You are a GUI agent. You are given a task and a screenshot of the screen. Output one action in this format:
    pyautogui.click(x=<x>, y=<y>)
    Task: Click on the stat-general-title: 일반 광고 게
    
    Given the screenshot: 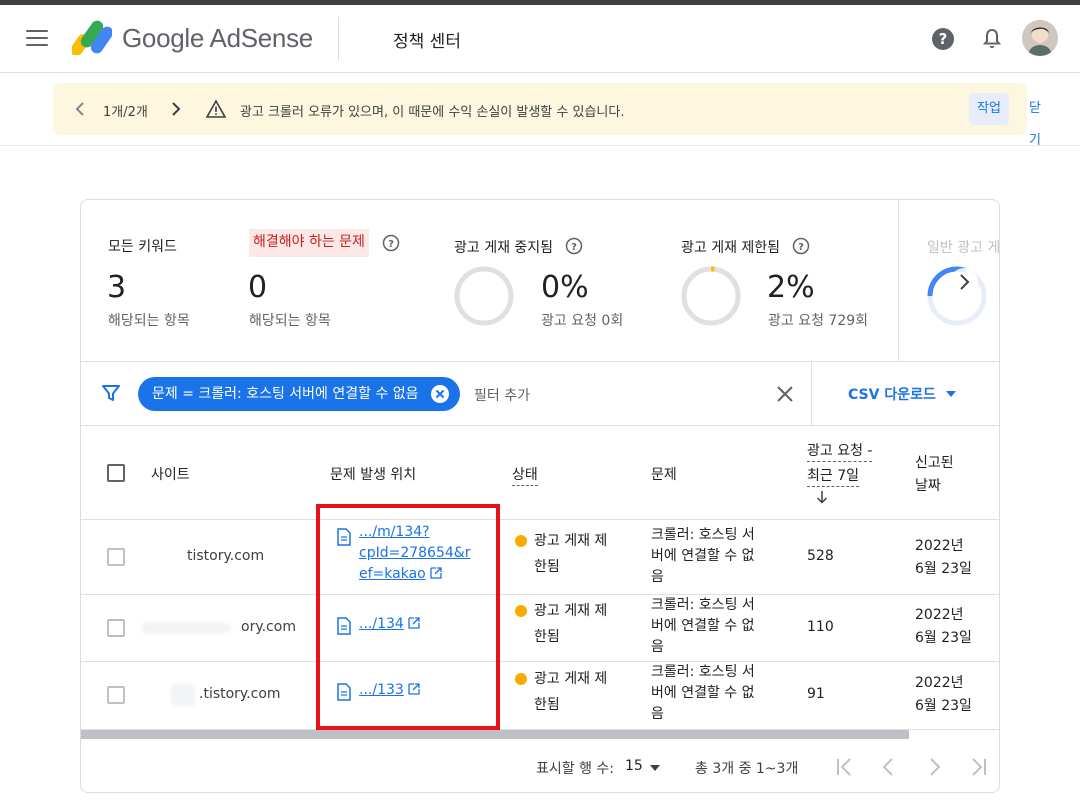 What is the action you would take?
    pyautogui.click(x=963, y=247)
    